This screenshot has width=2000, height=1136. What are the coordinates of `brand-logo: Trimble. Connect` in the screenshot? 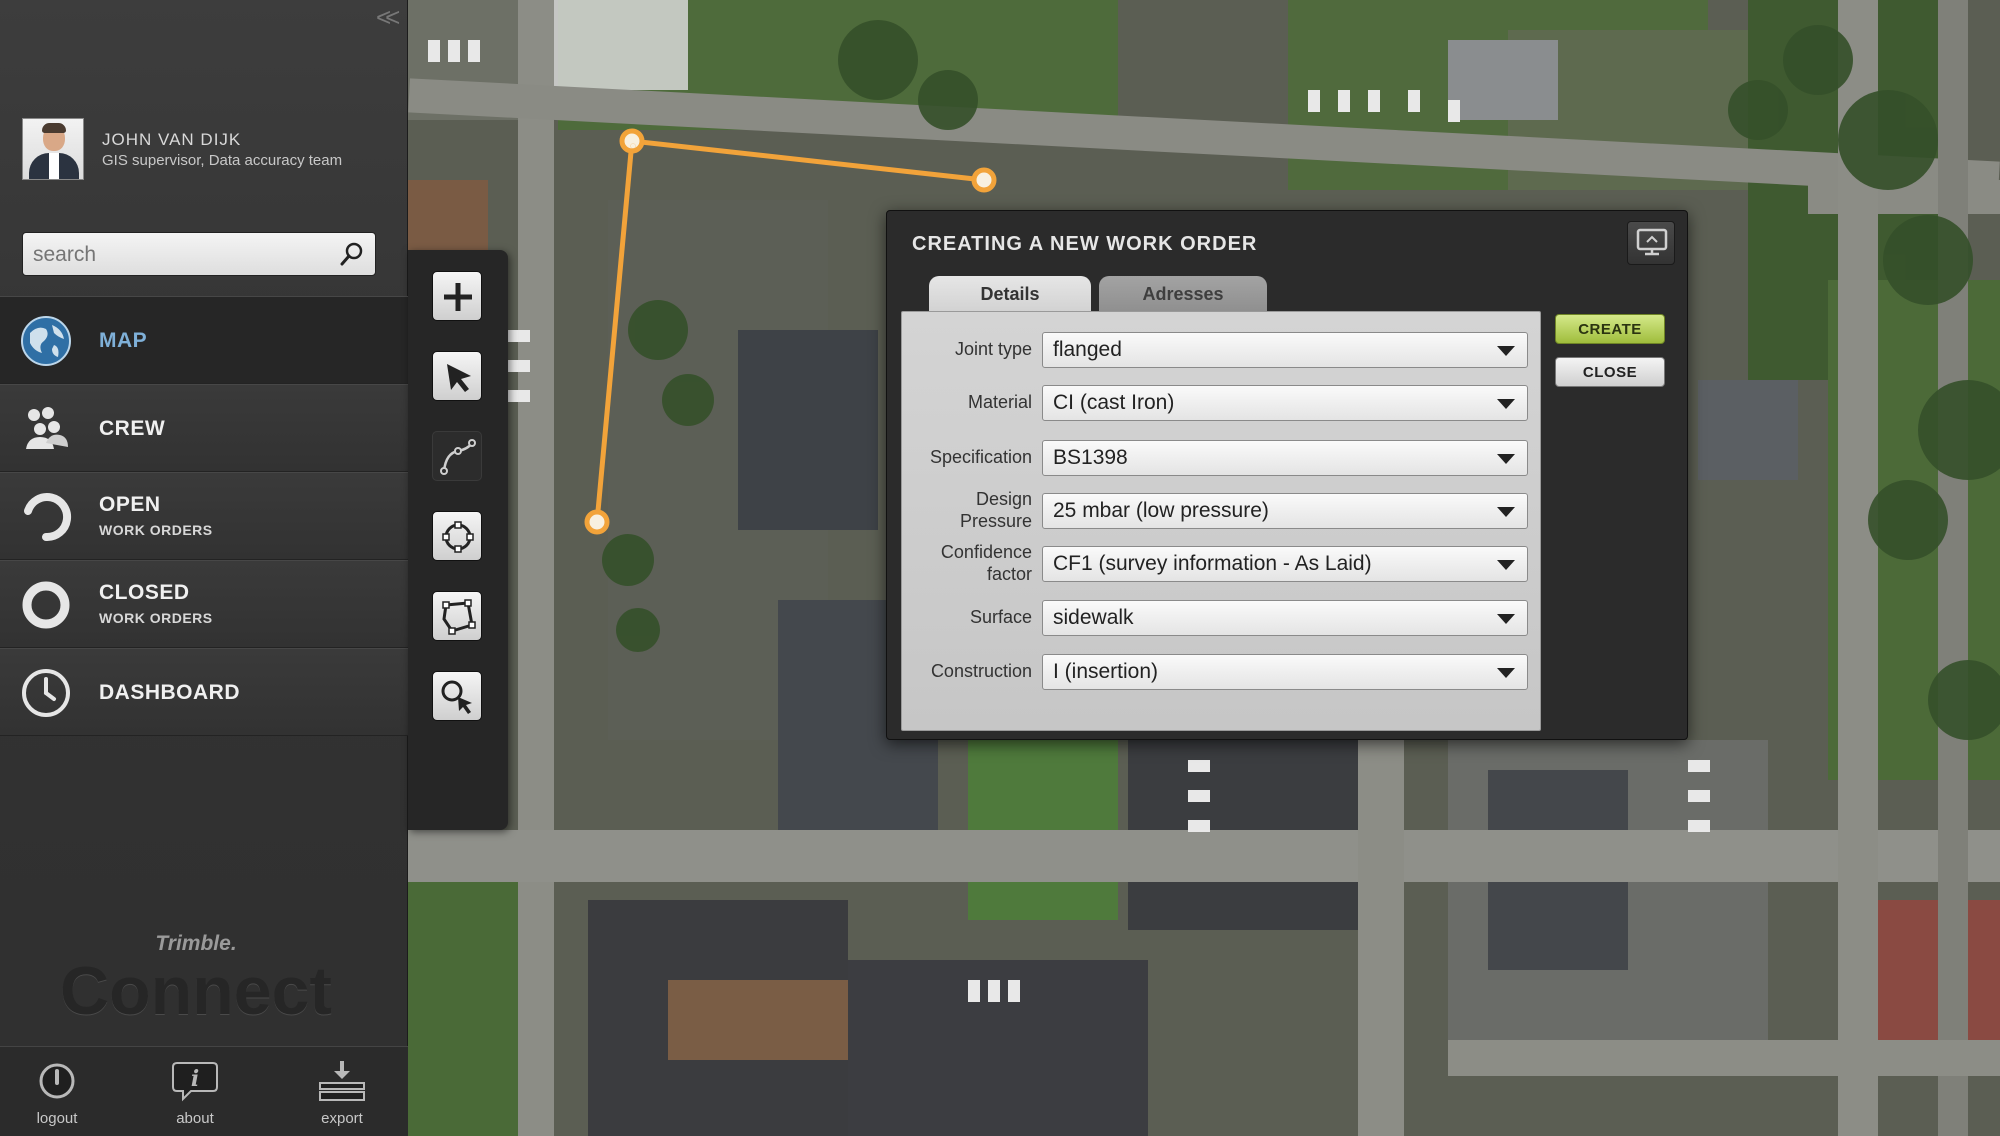 It's located at (196, 981).